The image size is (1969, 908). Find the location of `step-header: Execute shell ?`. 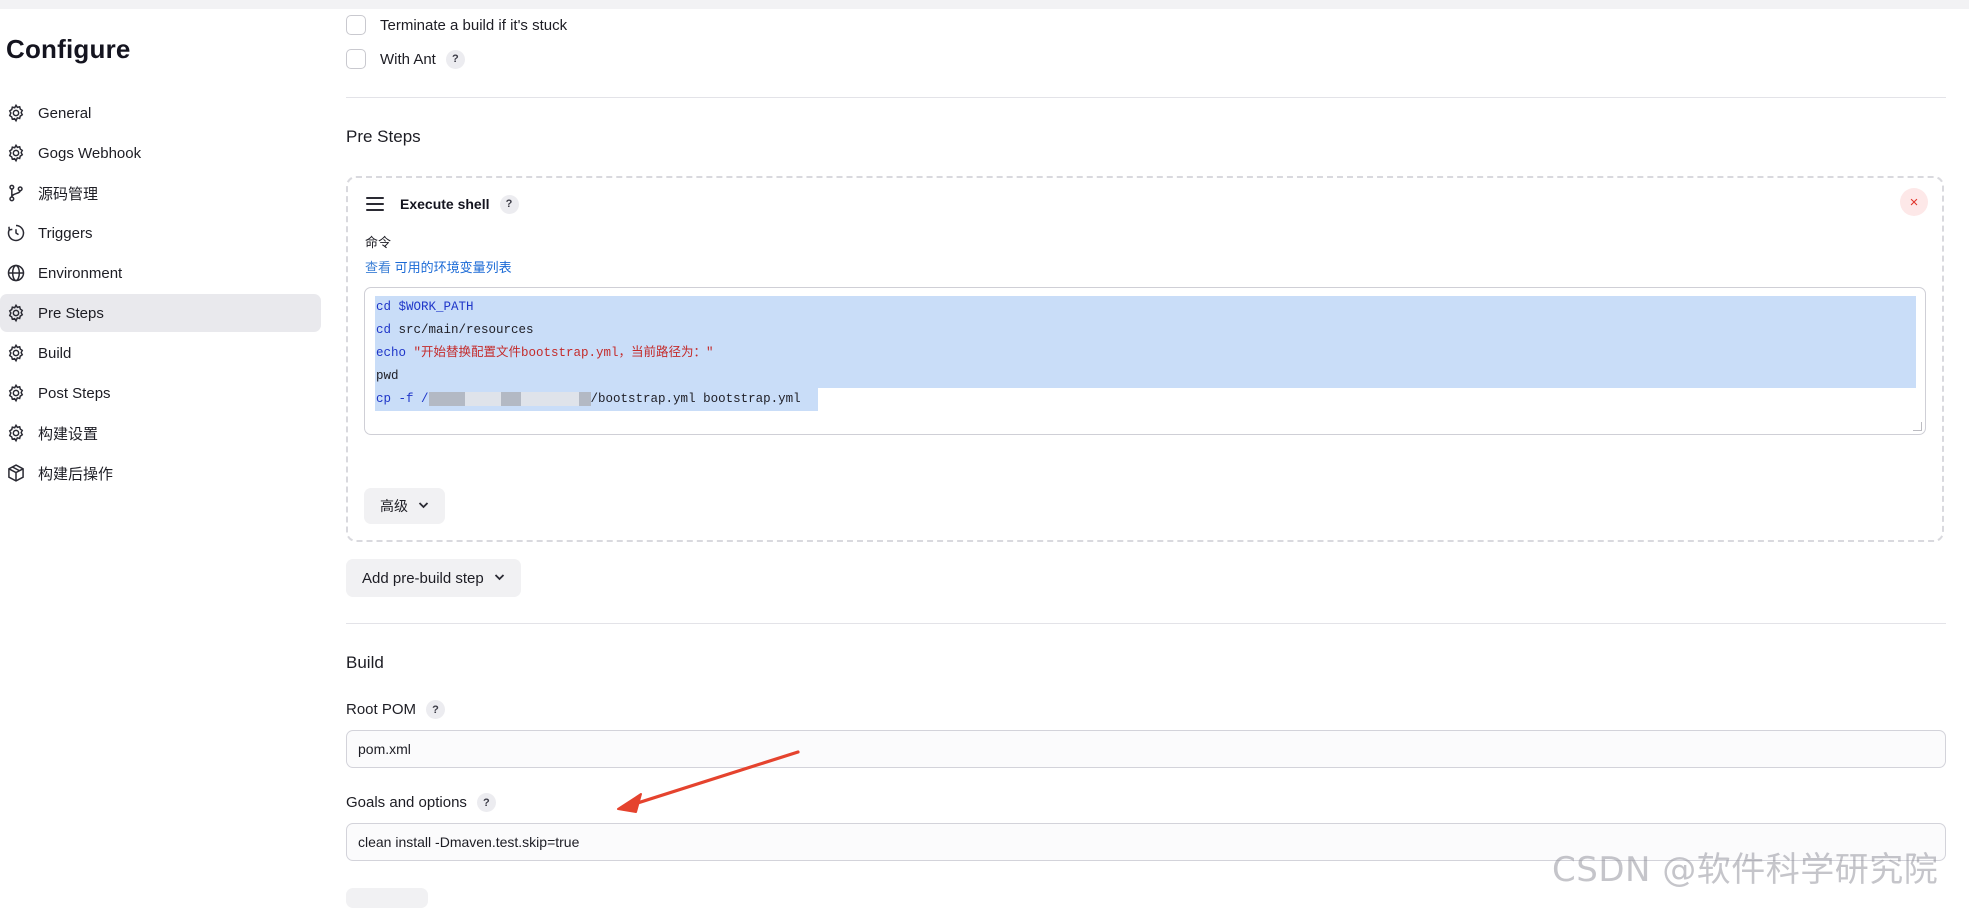

step-header: Execute shell ? is located at coordinates (442, 204).